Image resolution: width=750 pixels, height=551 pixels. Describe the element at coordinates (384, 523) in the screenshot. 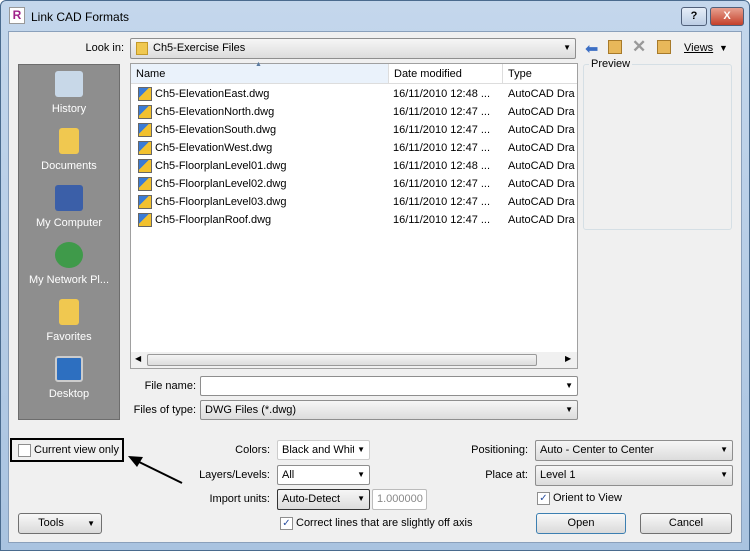

I see `correct-lines-label: Correct lines that are slightly off axis` at that location.